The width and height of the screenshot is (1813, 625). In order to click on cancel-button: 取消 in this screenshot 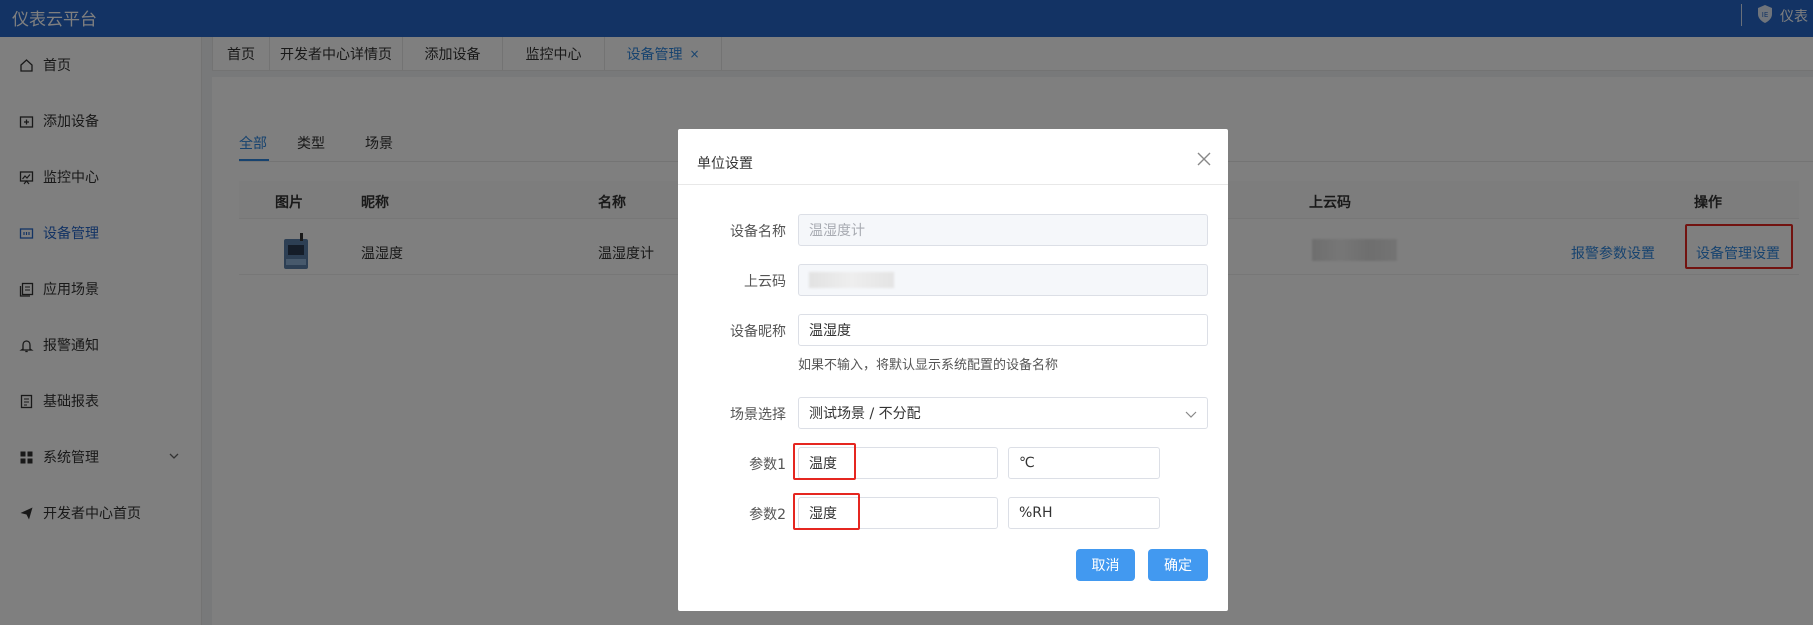, I will do `click(1105, 565)`.